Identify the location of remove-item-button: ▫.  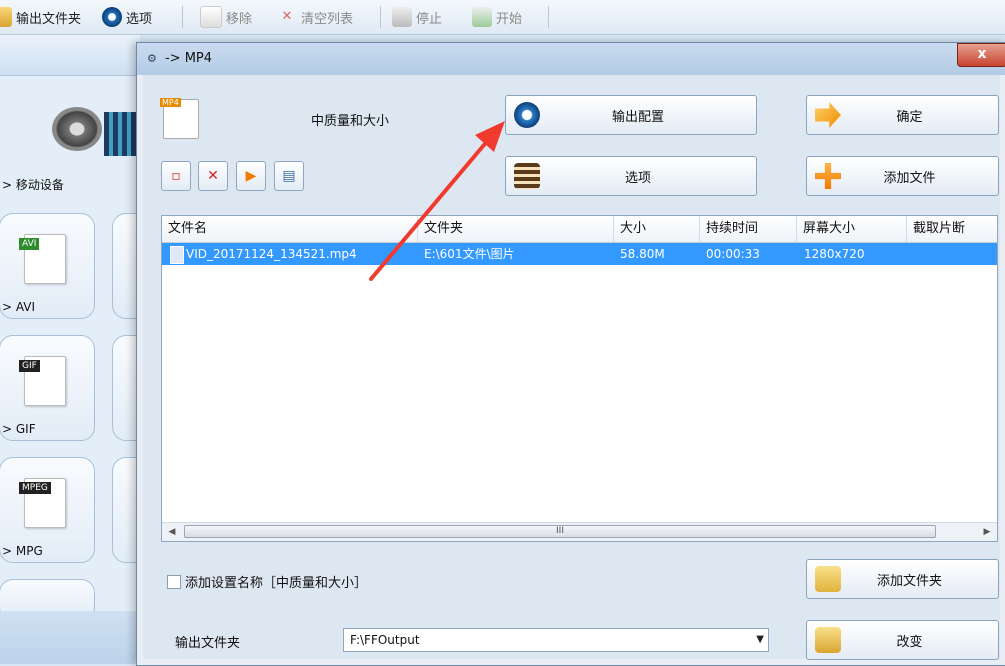
(176, 176).